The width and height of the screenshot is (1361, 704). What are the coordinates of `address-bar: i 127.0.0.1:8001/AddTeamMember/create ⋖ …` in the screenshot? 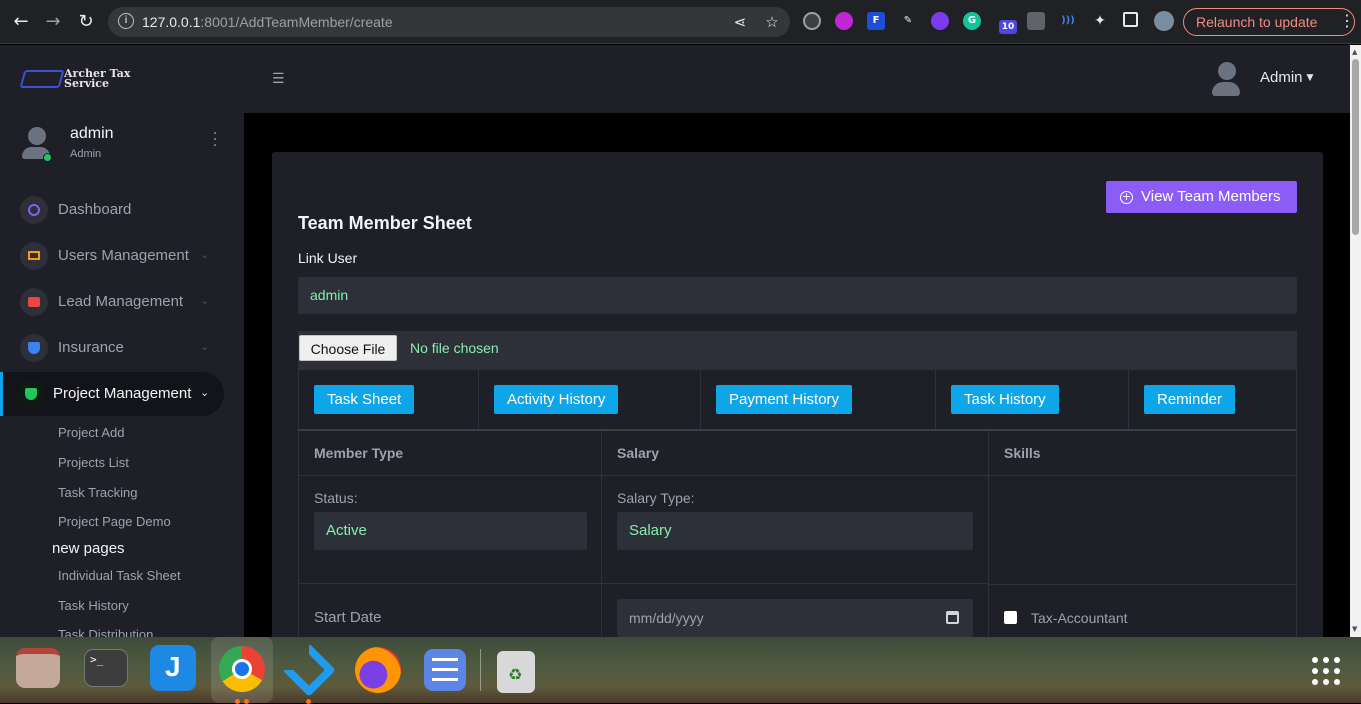 It's located at (449, 22).